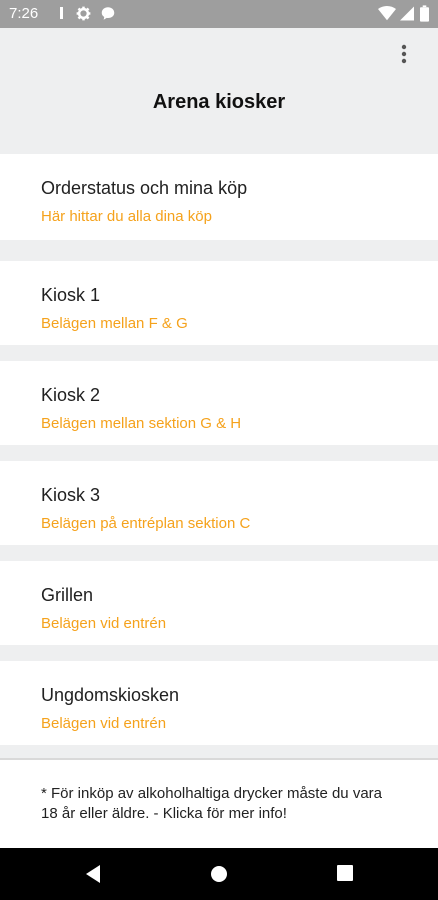 This screenshot has height=900, width=438. What do you see at coordinates (108, 13) in the screenshot?
I see `message-icon` at bounding box center [108, 13].